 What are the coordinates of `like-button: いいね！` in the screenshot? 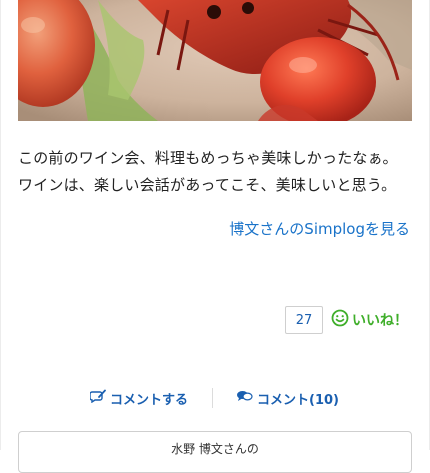 It's located at (369, 320).